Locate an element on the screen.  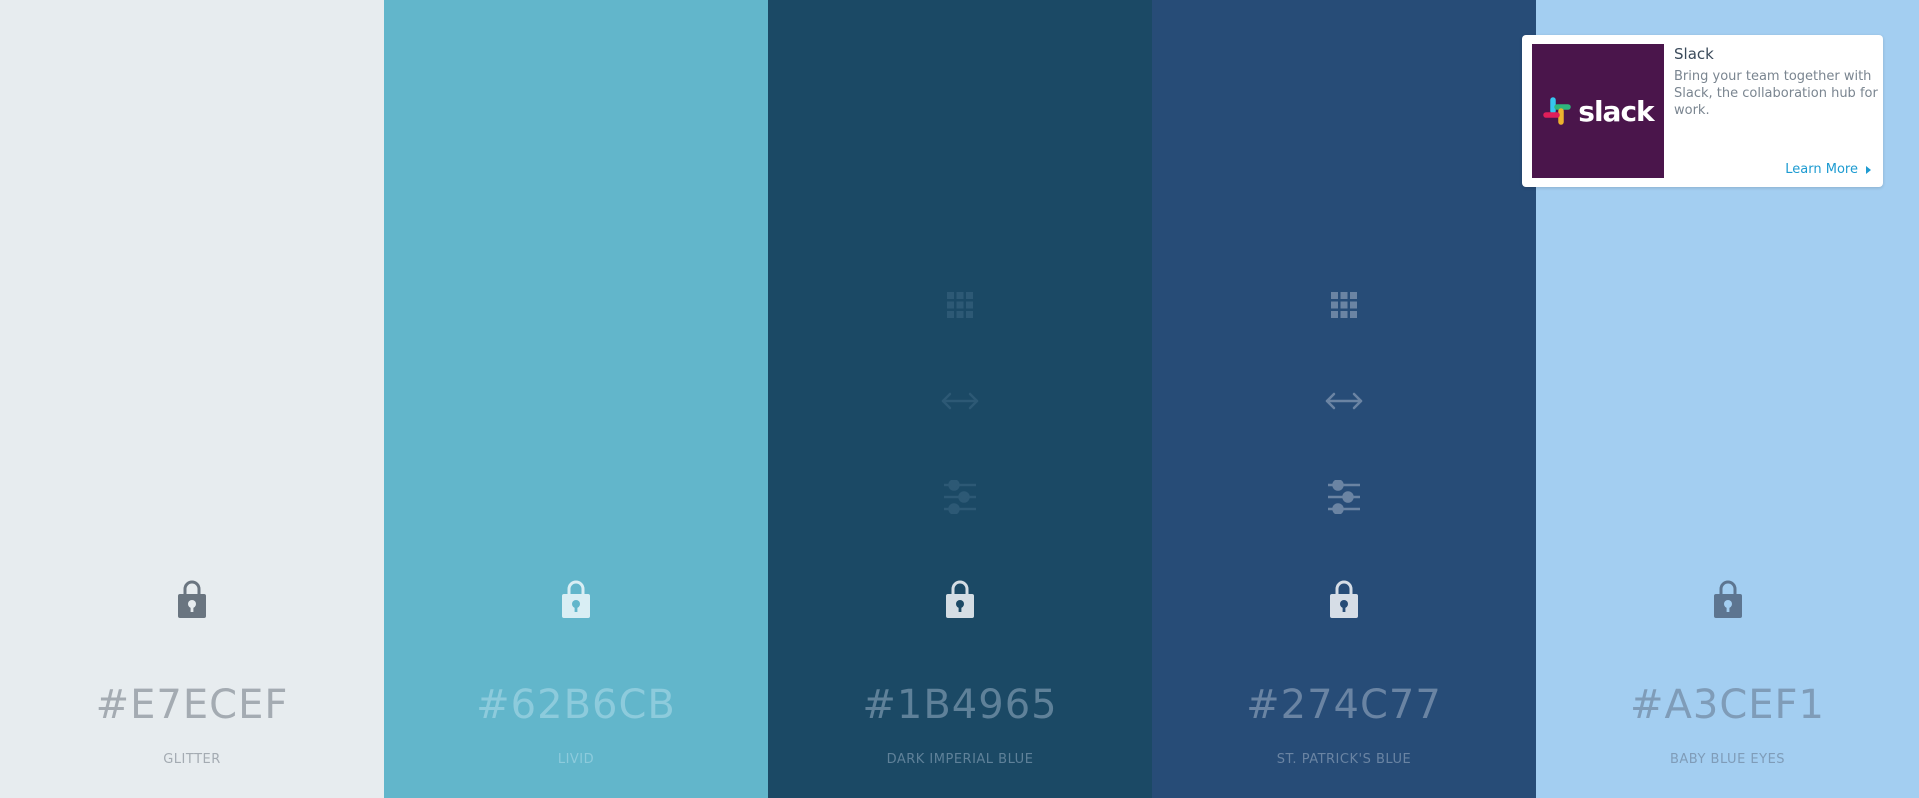
hex-code: #A3CEF1 is located at coordinates (1727, 705).